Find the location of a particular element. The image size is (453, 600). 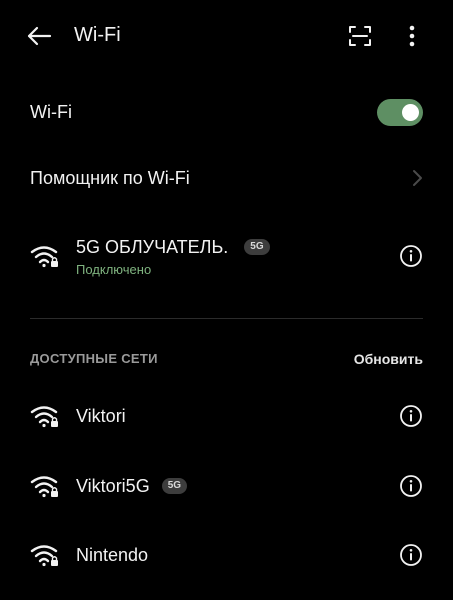

connected-network-title: 5G ОБЛУЧАТЕЛЬ. 5G is located at coordinates (173, 247).